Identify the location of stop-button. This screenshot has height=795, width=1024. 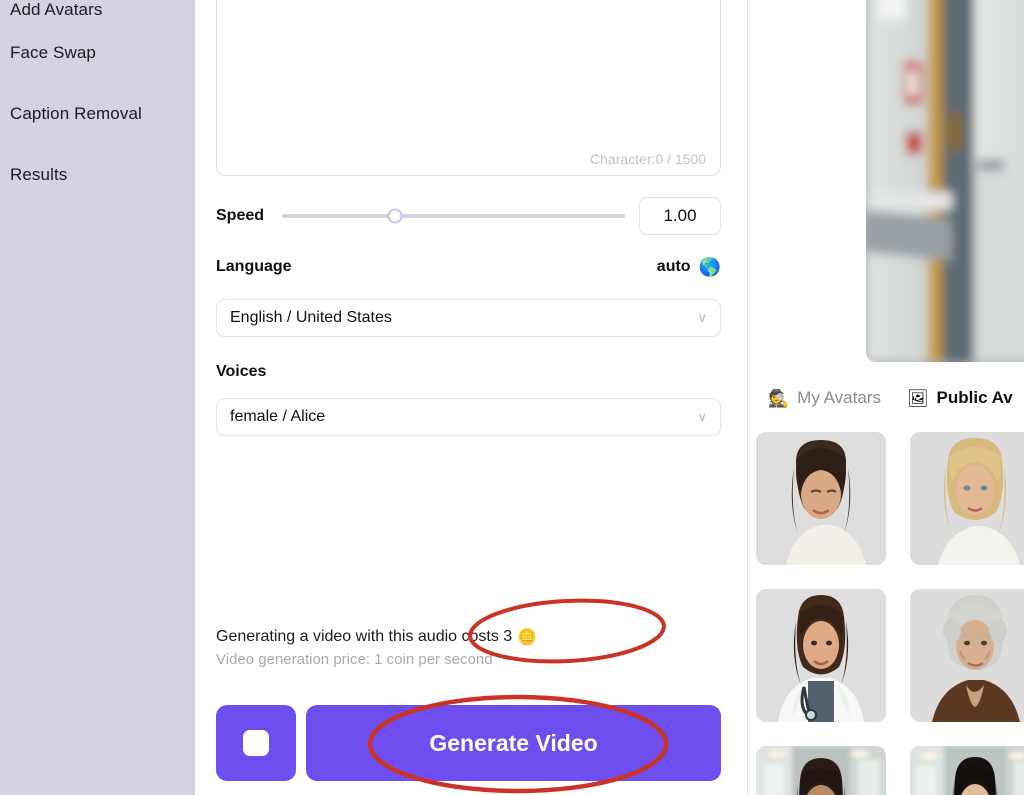
(256, 743).